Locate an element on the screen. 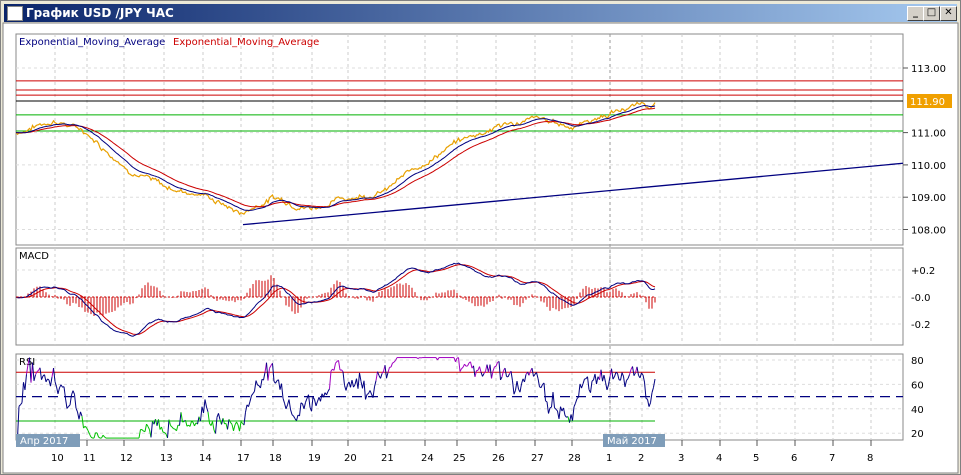 The width and height of the screenshot is (961, 475). macd-tick-label: -0.2 is located at coordinates (921, 325).